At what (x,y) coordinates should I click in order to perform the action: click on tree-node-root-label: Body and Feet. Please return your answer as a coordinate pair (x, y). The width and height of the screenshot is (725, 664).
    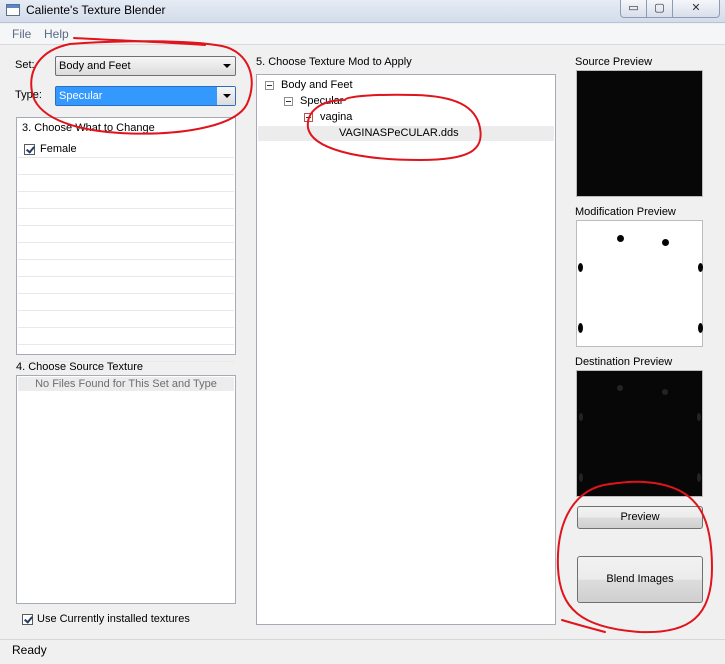
    Looking at the image, I should click on (317, 85).